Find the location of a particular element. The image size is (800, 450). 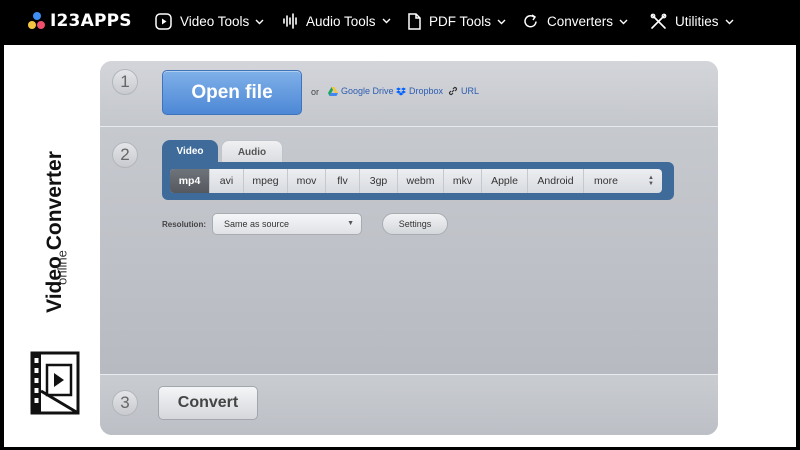

format-mpeg: mpeg is located at coordinates (266, 181).